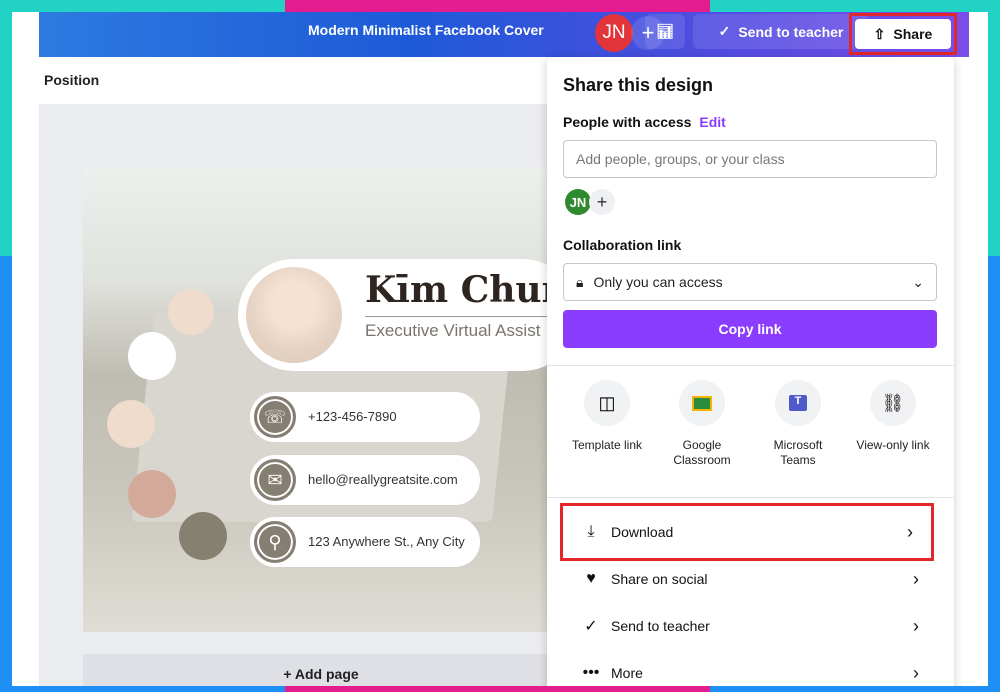 The width and height of the screenshot is (1000, 692). What do you see at coordinates (659, 579) in the screenshot?
I see `share-social-label: Share on social` at bounding box center [659, 579].